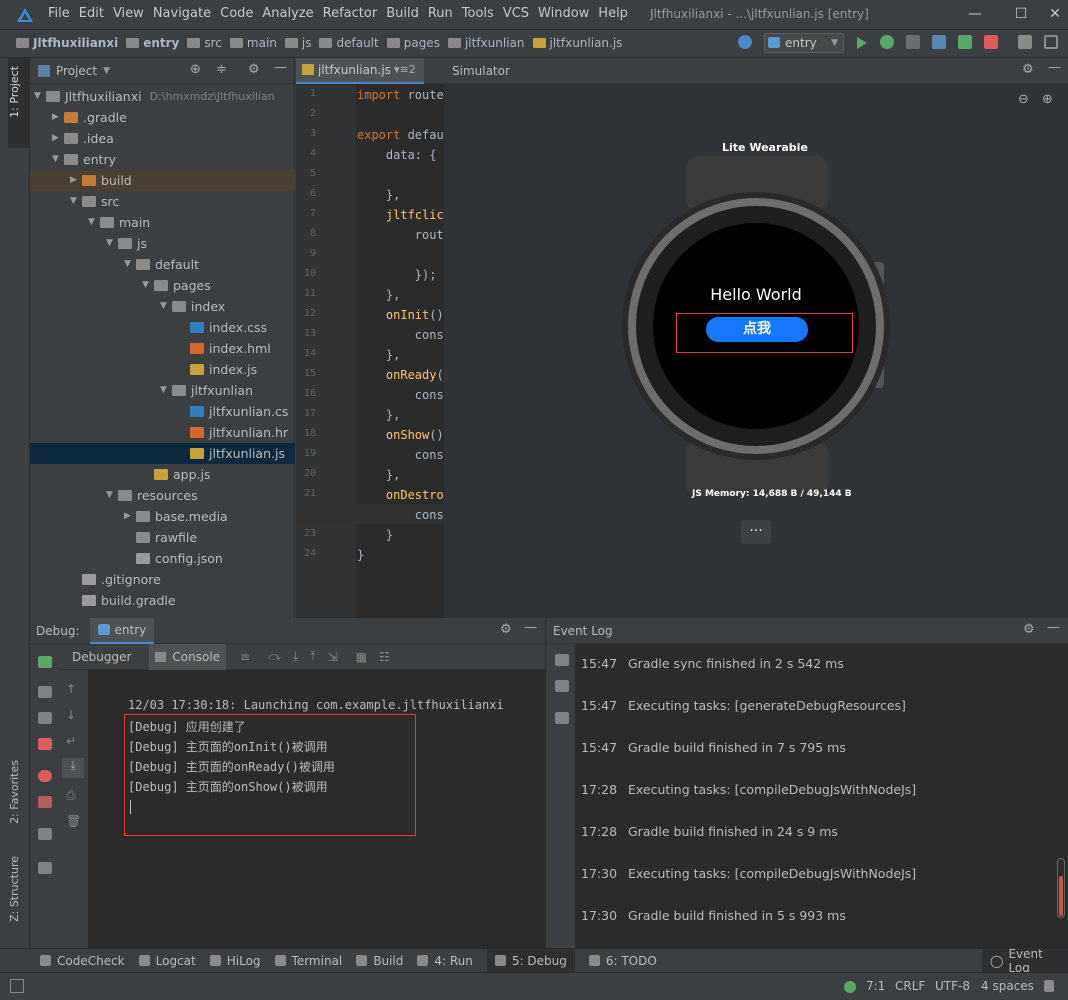 The width and height of the screenshot is (1068, 1000). I want to click on tool-build: Build, so click(379, 961).